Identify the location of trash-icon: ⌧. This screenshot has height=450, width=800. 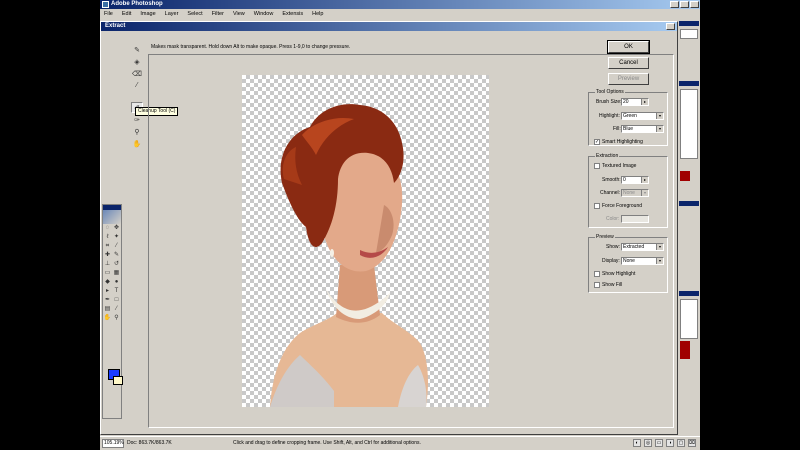
(692, 443).